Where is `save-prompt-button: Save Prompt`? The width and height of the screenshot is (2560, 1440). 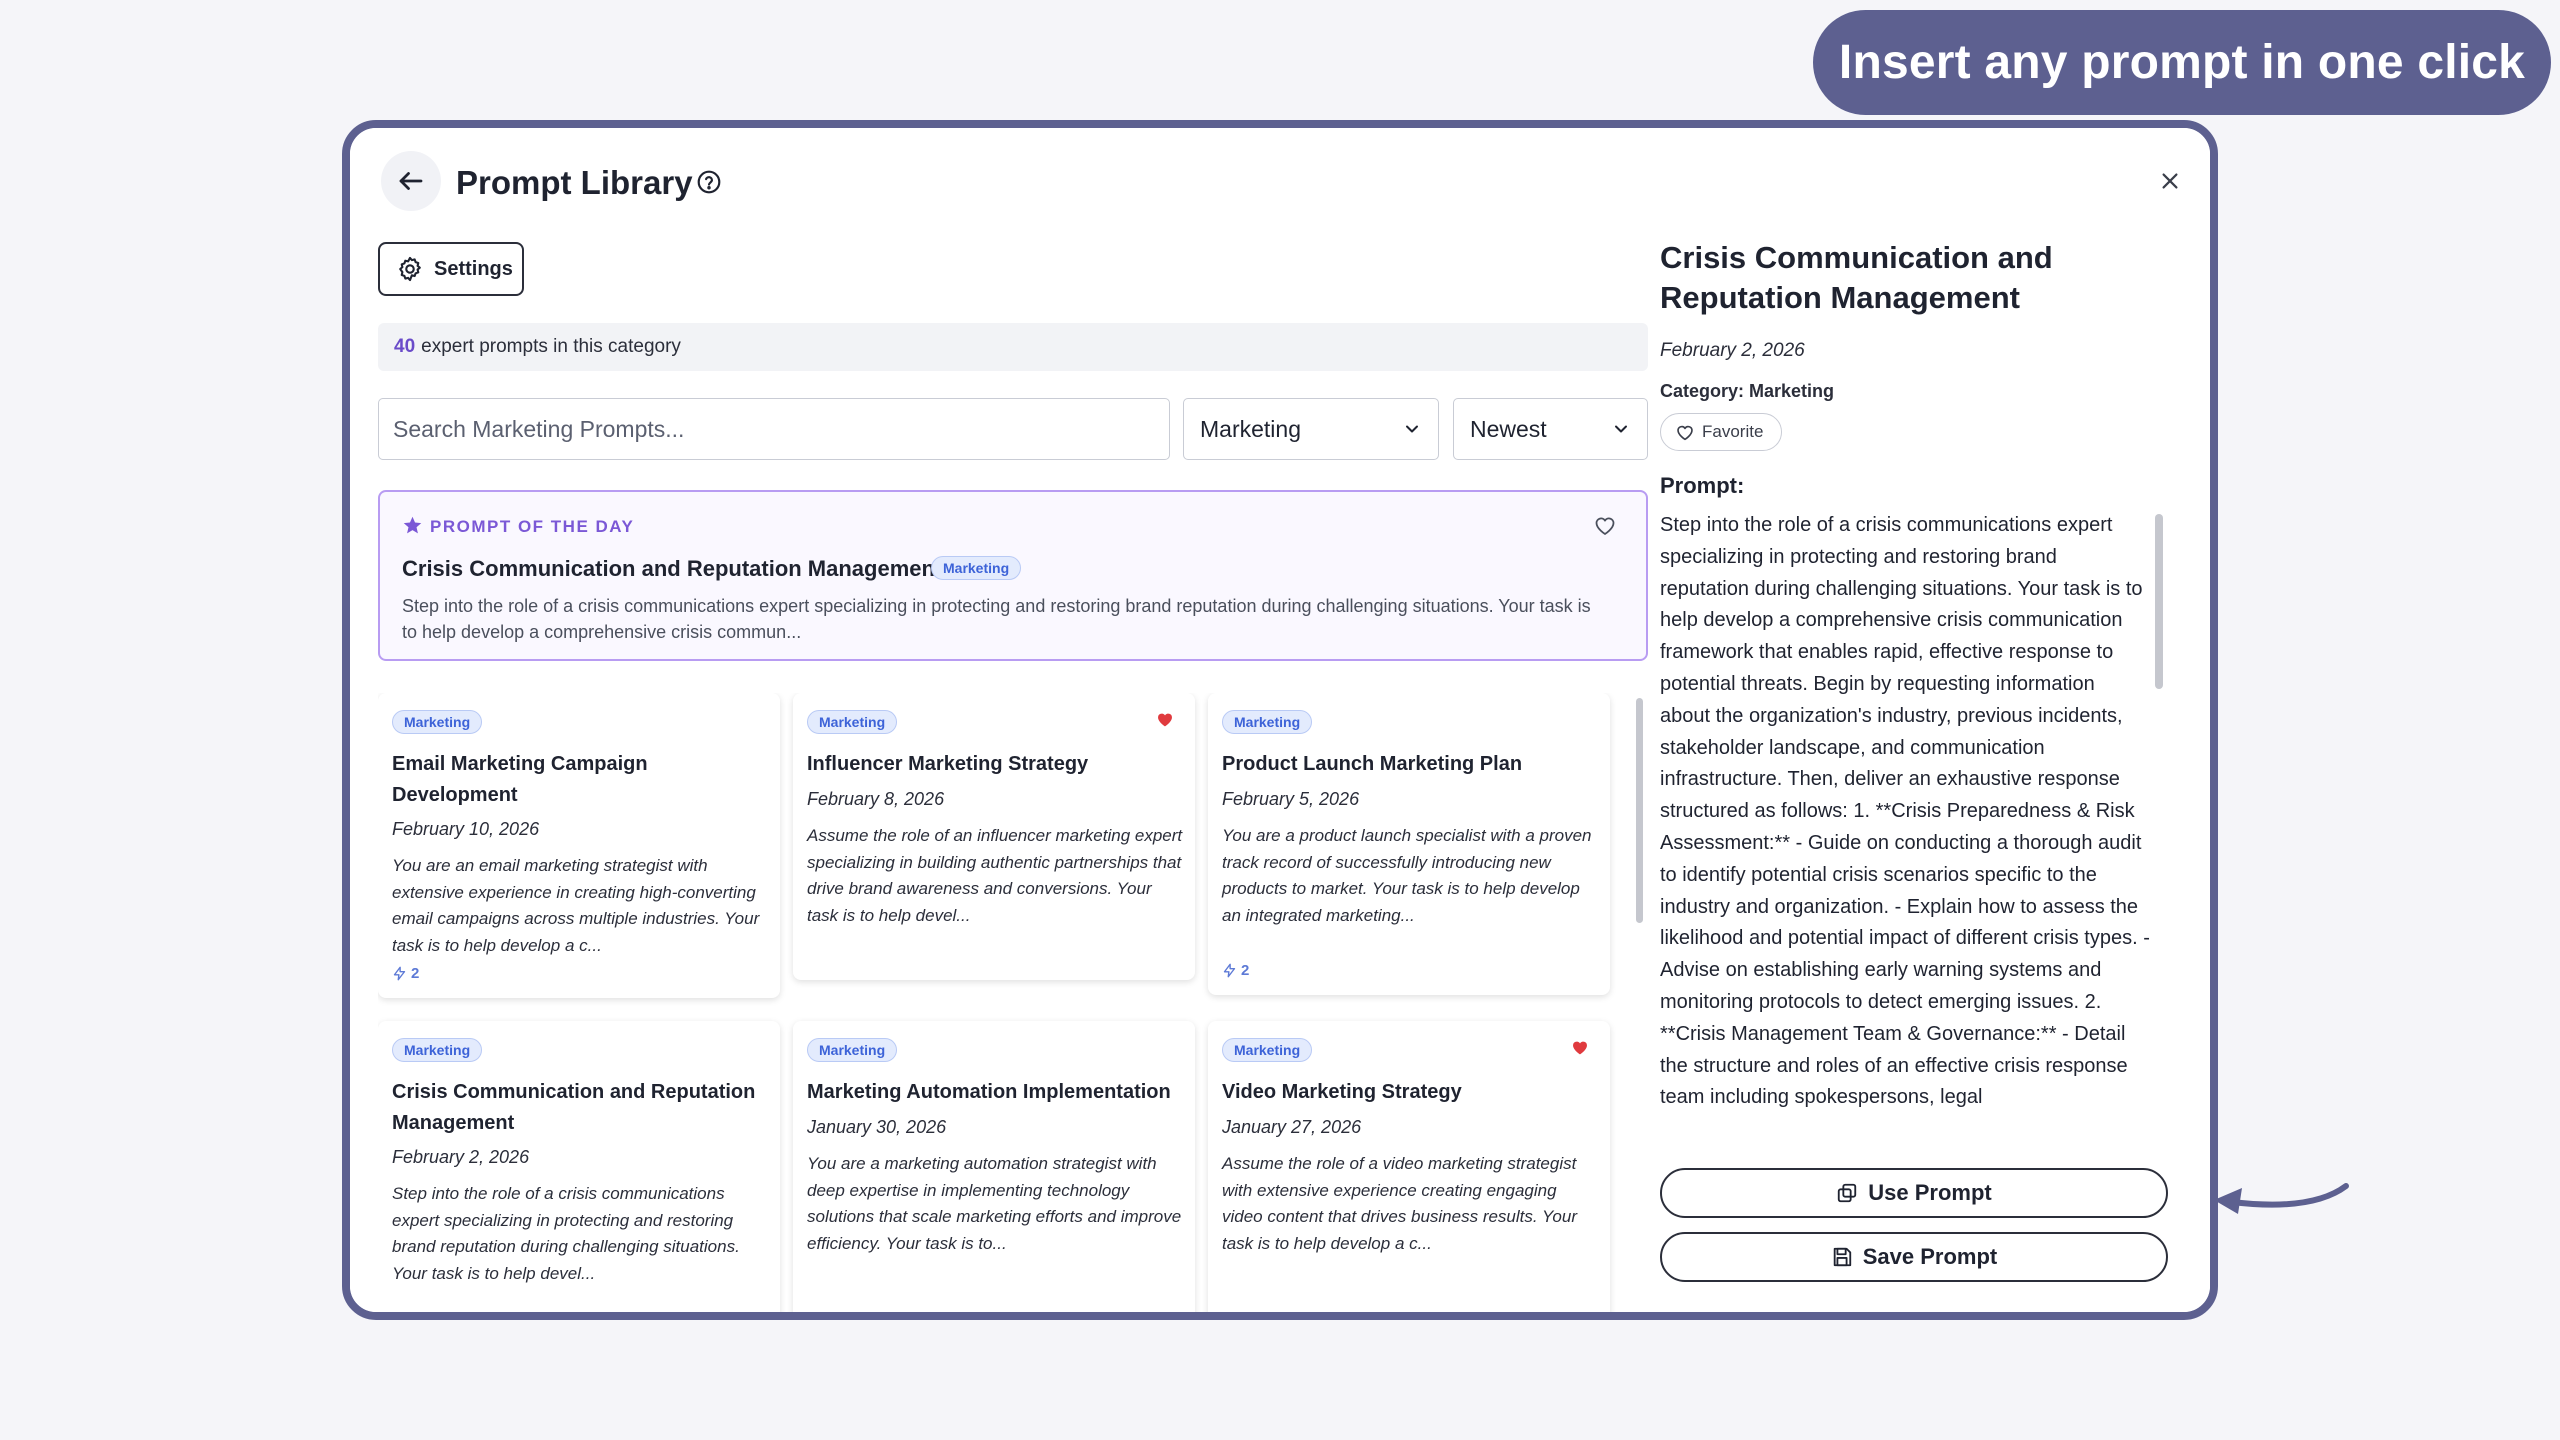
save-prompt-button: Save Prompt is located at coordinates (1914, 1257).